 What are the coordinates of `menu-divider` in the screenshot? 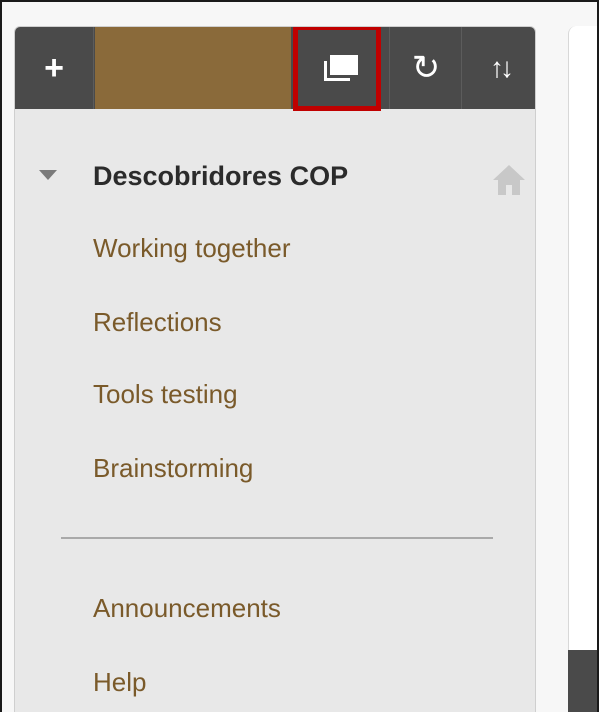 It's located at (277, 538).